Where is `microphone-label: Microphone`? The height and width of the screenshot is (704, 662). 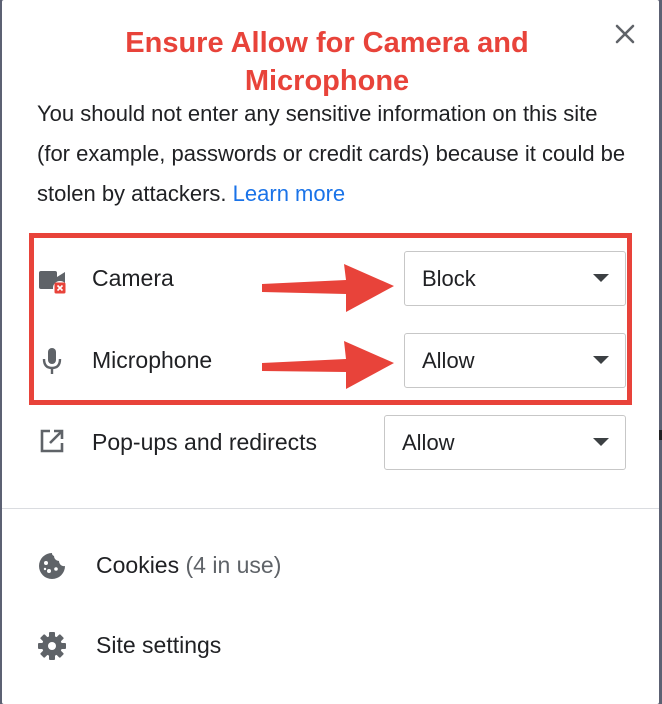 microphone-label: Microphone is located at coordinates (152, 360).